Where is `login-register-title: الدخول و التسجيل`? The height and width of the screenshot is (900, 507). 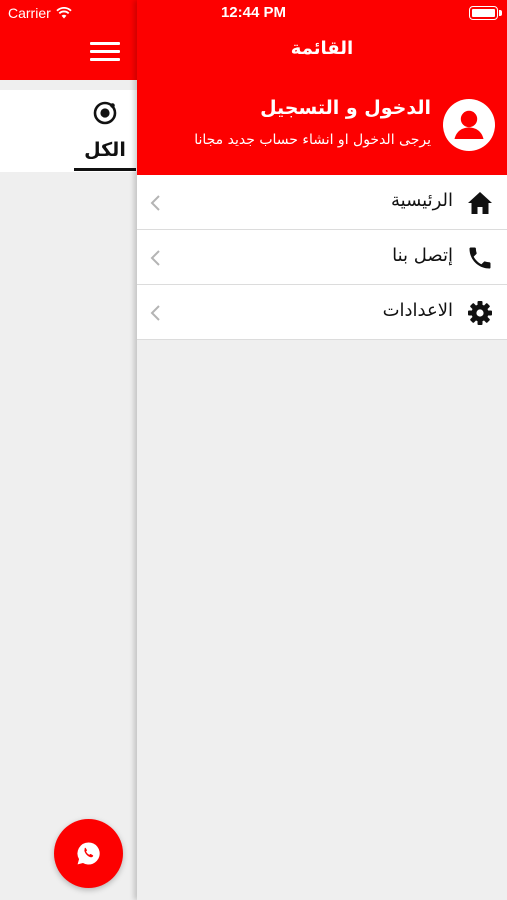
login-register-title: الدخول و التسجيل is located at coordinates (345, 108).